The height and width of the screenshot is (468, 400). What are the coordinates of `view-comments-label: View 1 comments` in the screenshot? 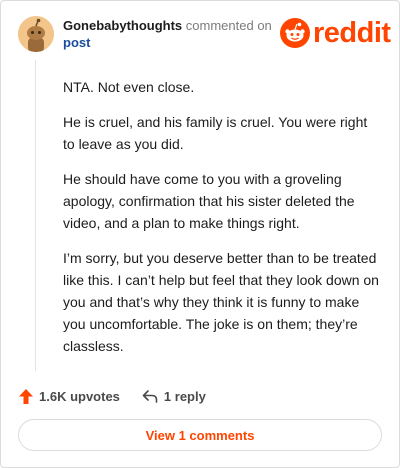 It's located at (200, 435).